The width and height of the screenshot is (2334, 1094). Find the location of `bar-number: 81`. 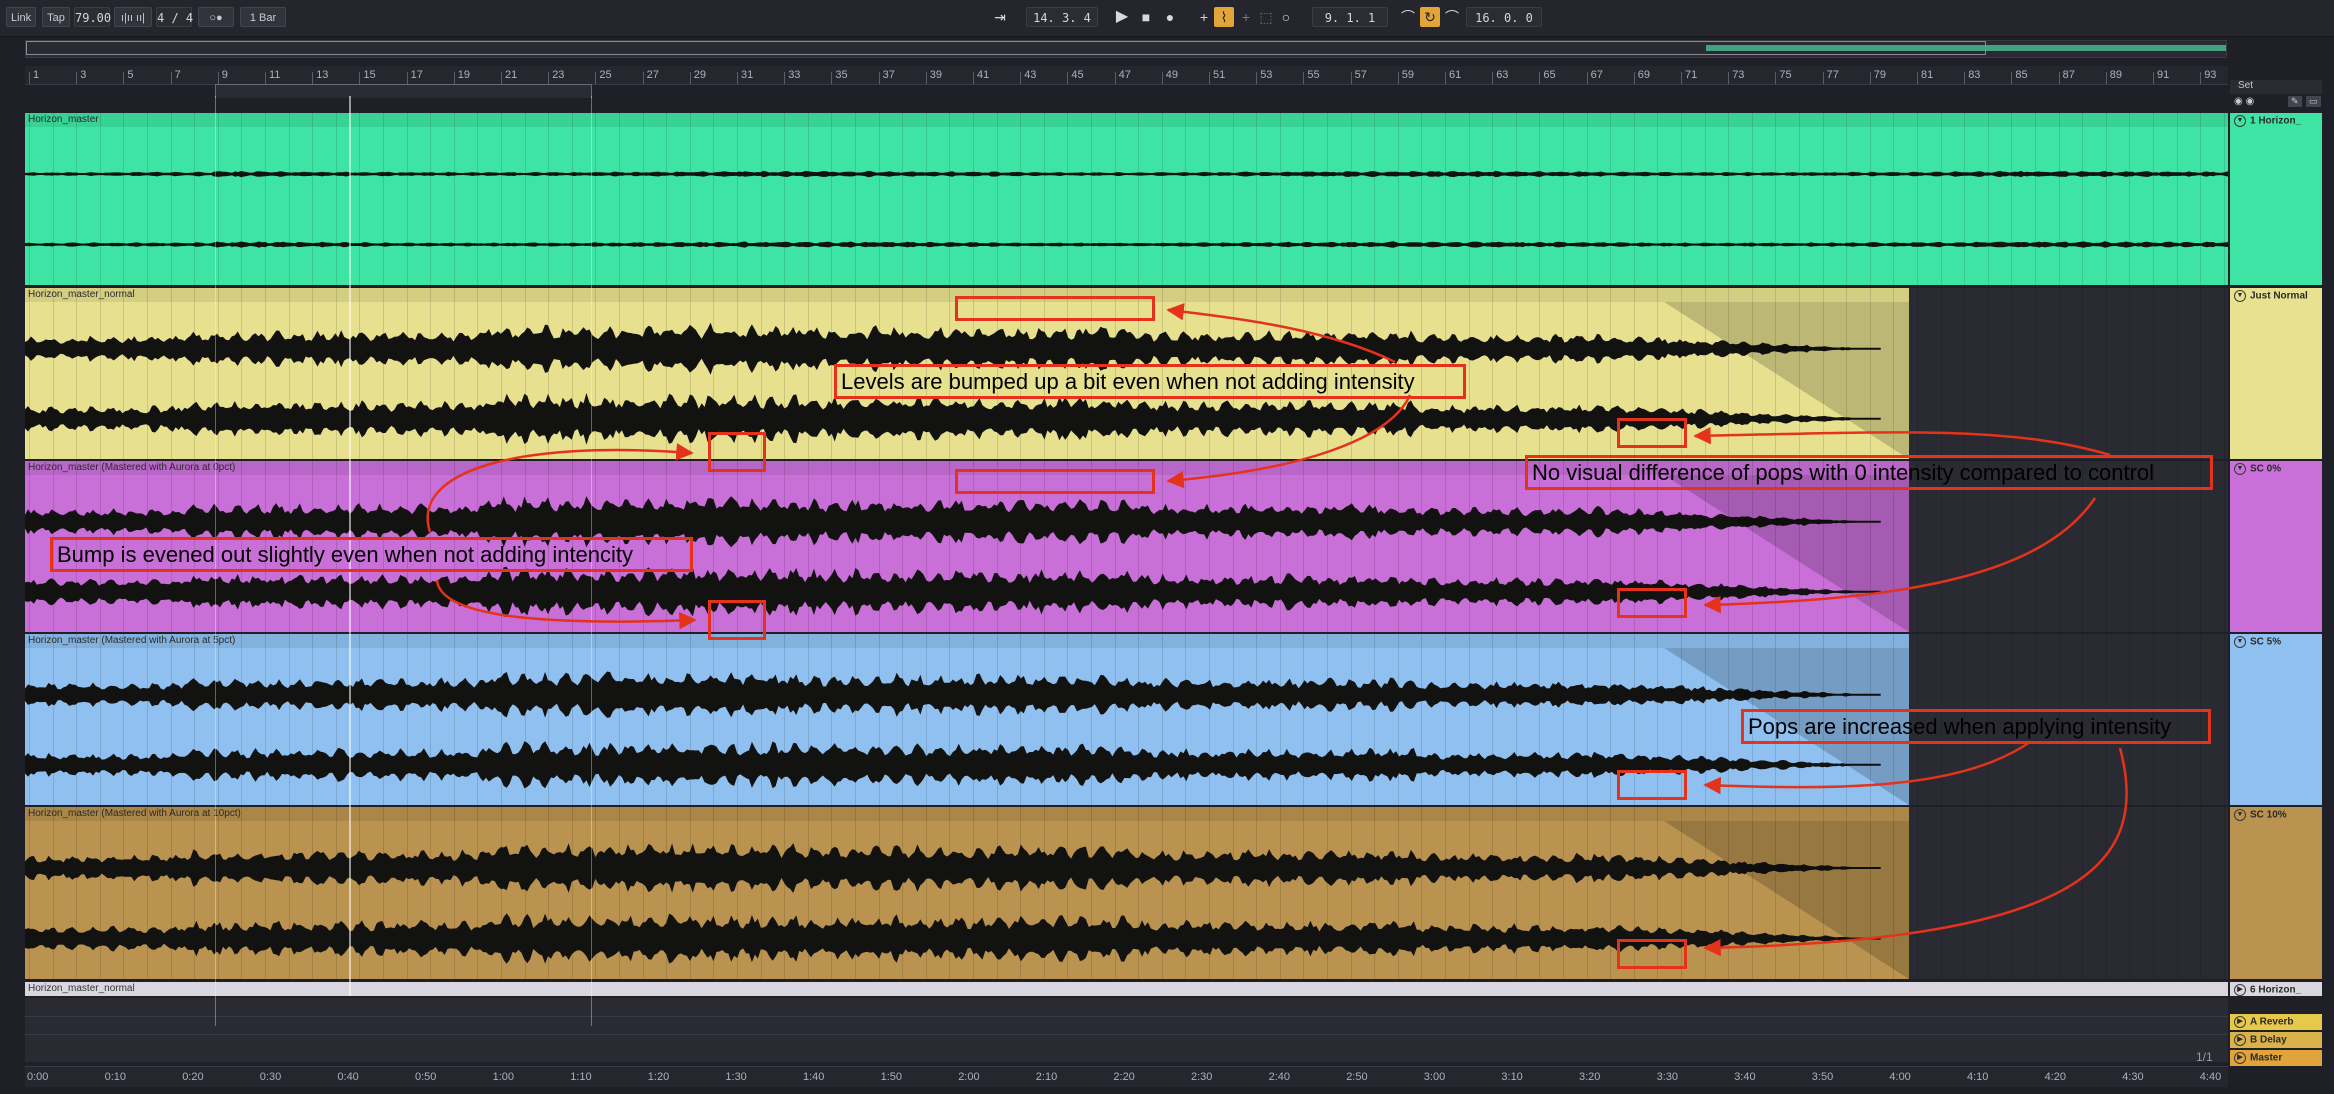

bar-number: 81 is located at coordinates (1927, 75).